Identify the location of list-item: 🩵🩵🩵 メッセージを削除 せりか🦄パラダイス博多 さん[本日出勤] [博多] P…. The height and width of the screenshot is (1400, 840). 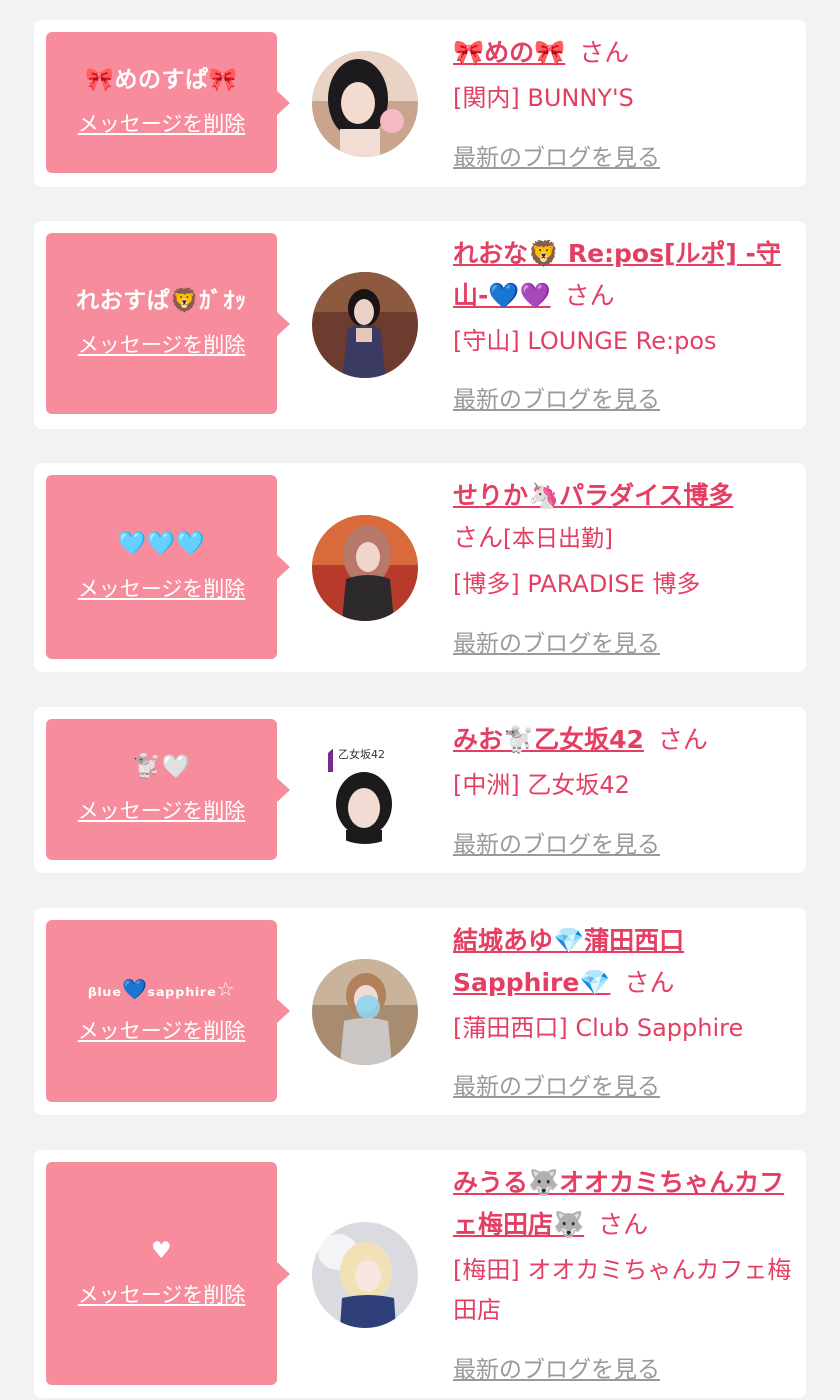
(420, 567).